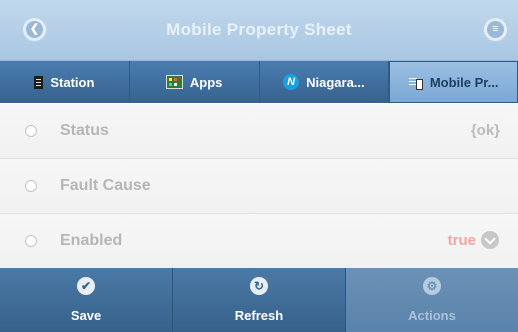 The width and height of the screenshot is (518, 332). What do you see at coordinates (105, 185) in the screenshot?
I see `property-label: Fault Cause` at bounding box center [105, 185].